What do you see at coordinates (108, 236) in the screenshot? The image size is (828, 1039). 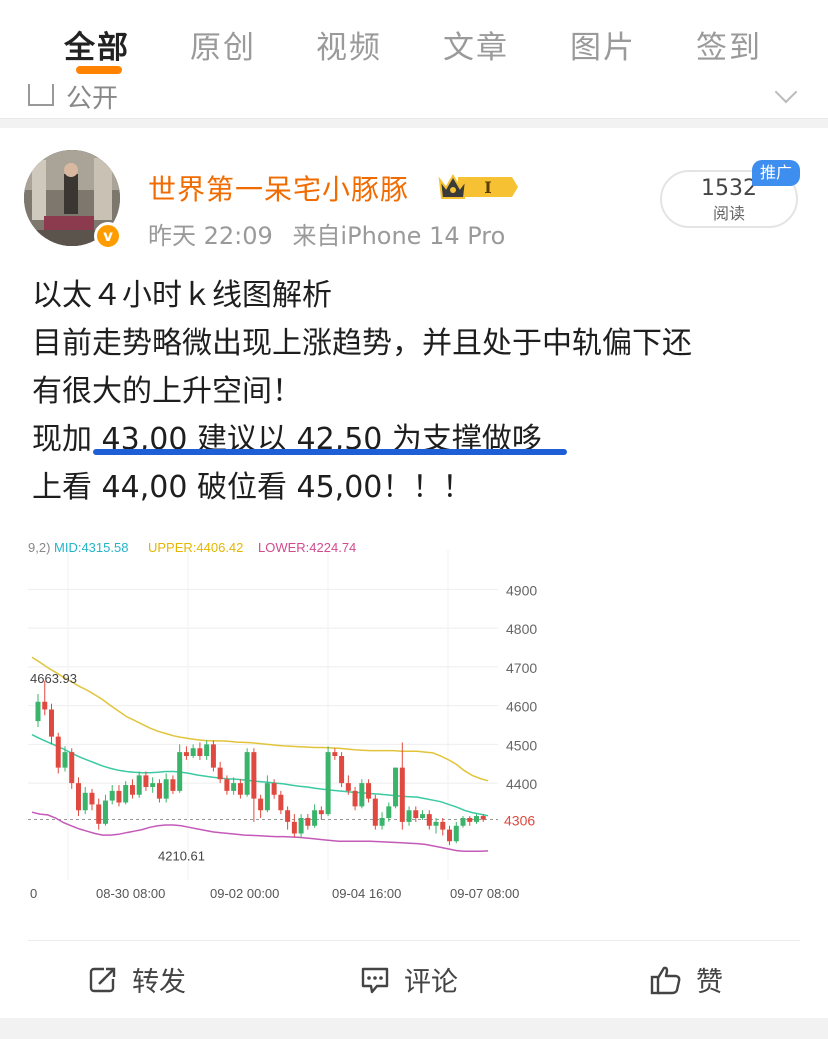 I see `verified-icon: v` at bounding box center [108, 236].